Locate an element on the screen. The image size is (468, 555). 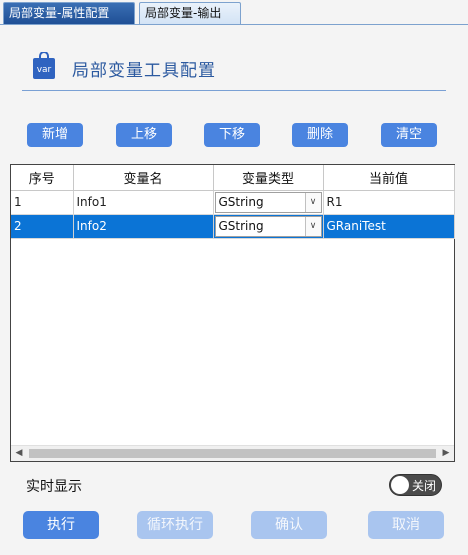
variable-icon-text: var is located at coordinates (44, 70).